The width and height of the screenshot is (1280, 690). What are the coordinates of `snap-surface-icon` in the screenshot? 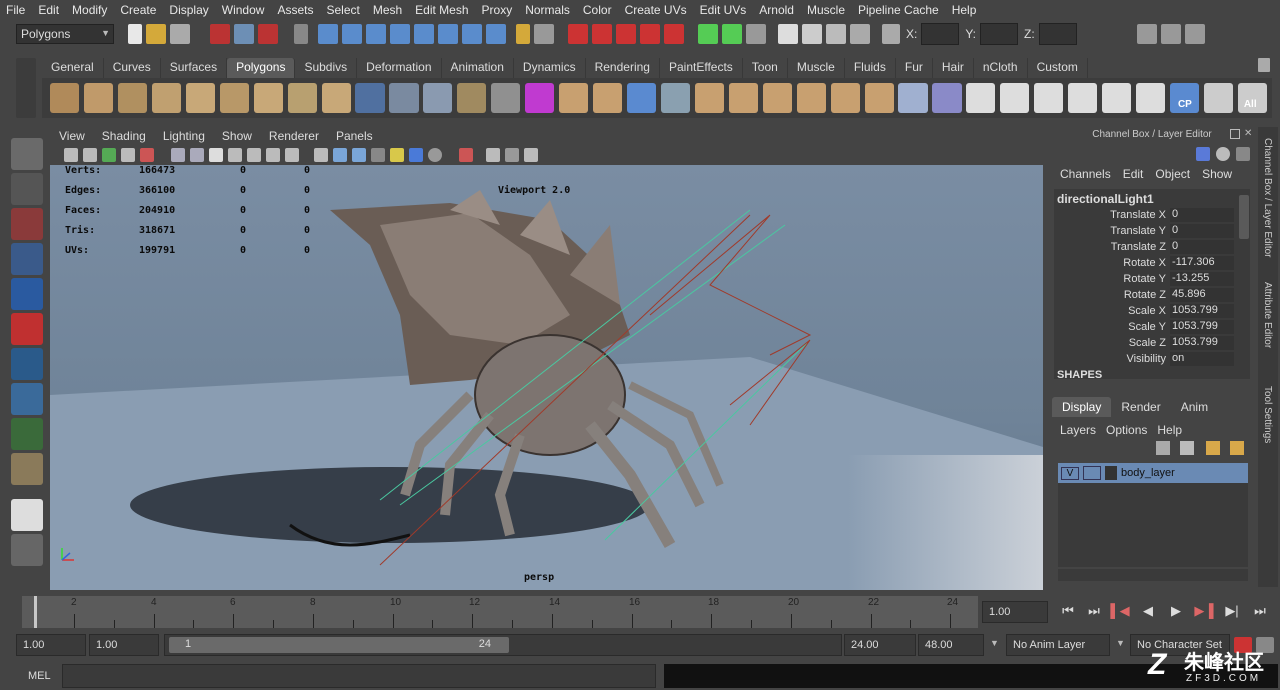 It's located at (424, 34).